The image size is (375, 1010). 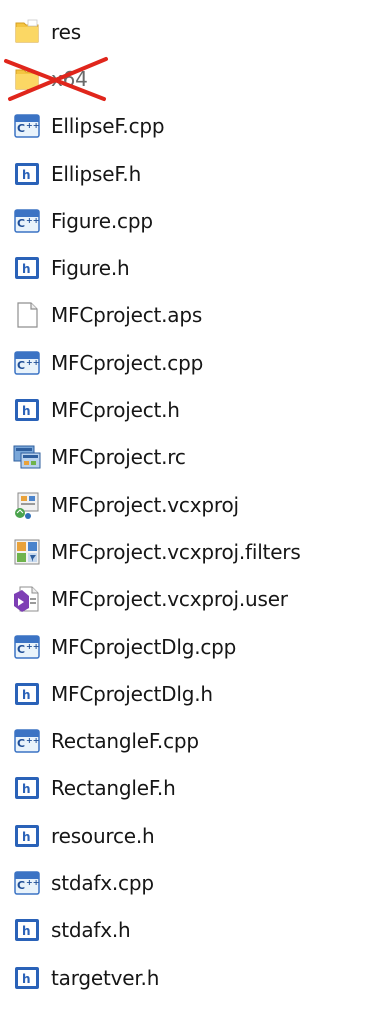 I want to click on file-name: MFCprojectDlg.cpp, so click(x=144, y=646).